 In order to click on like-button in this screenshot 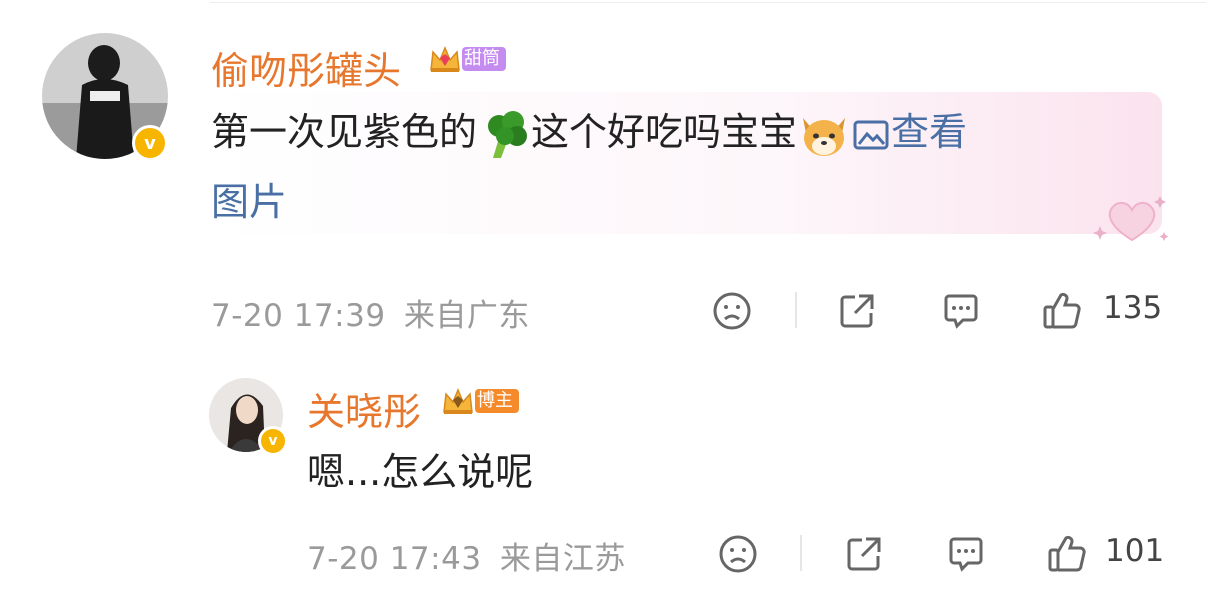, I will do `click(1062, 310)`.